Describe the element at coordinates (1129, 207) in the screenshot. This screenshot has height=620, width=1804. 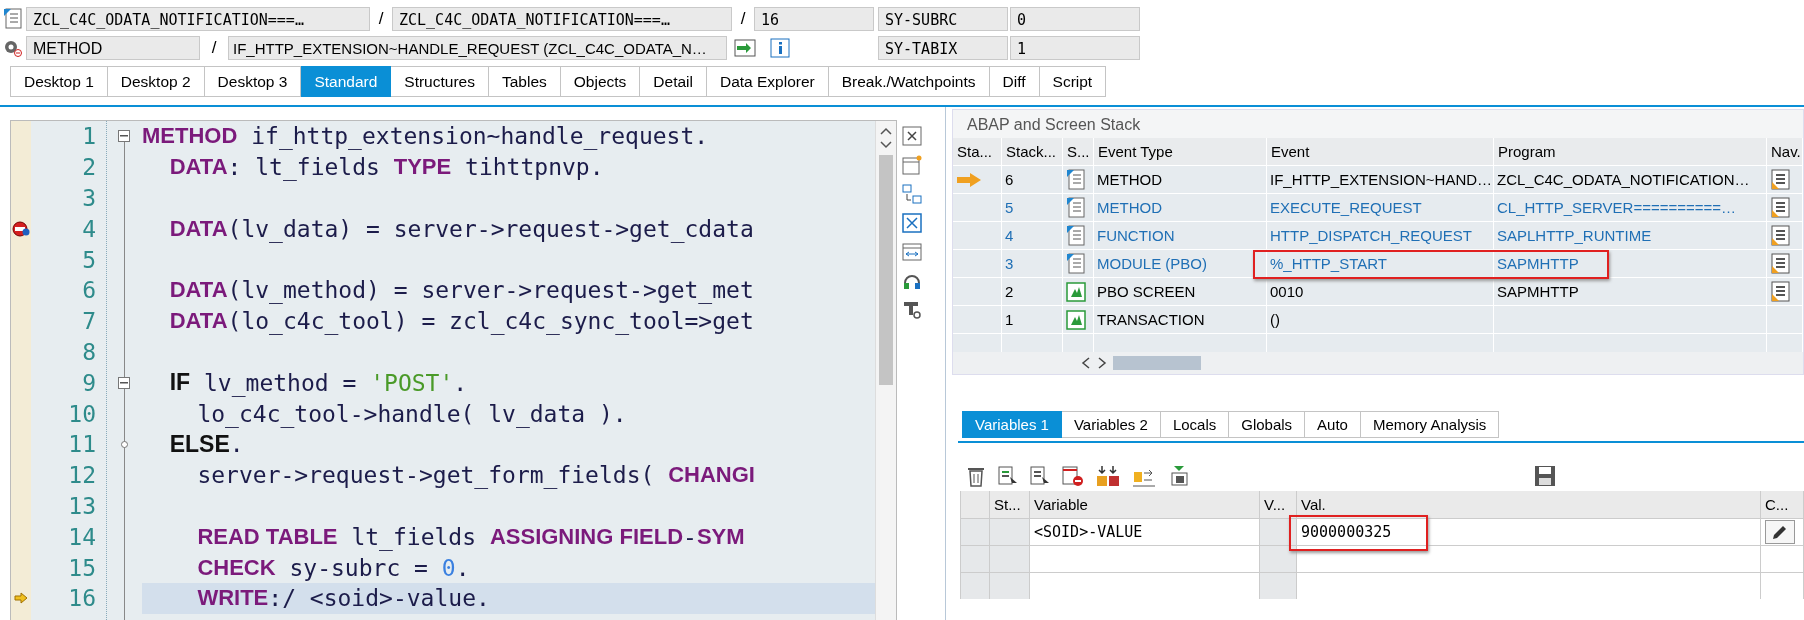
I see `table-cell: METHOD` at that location.